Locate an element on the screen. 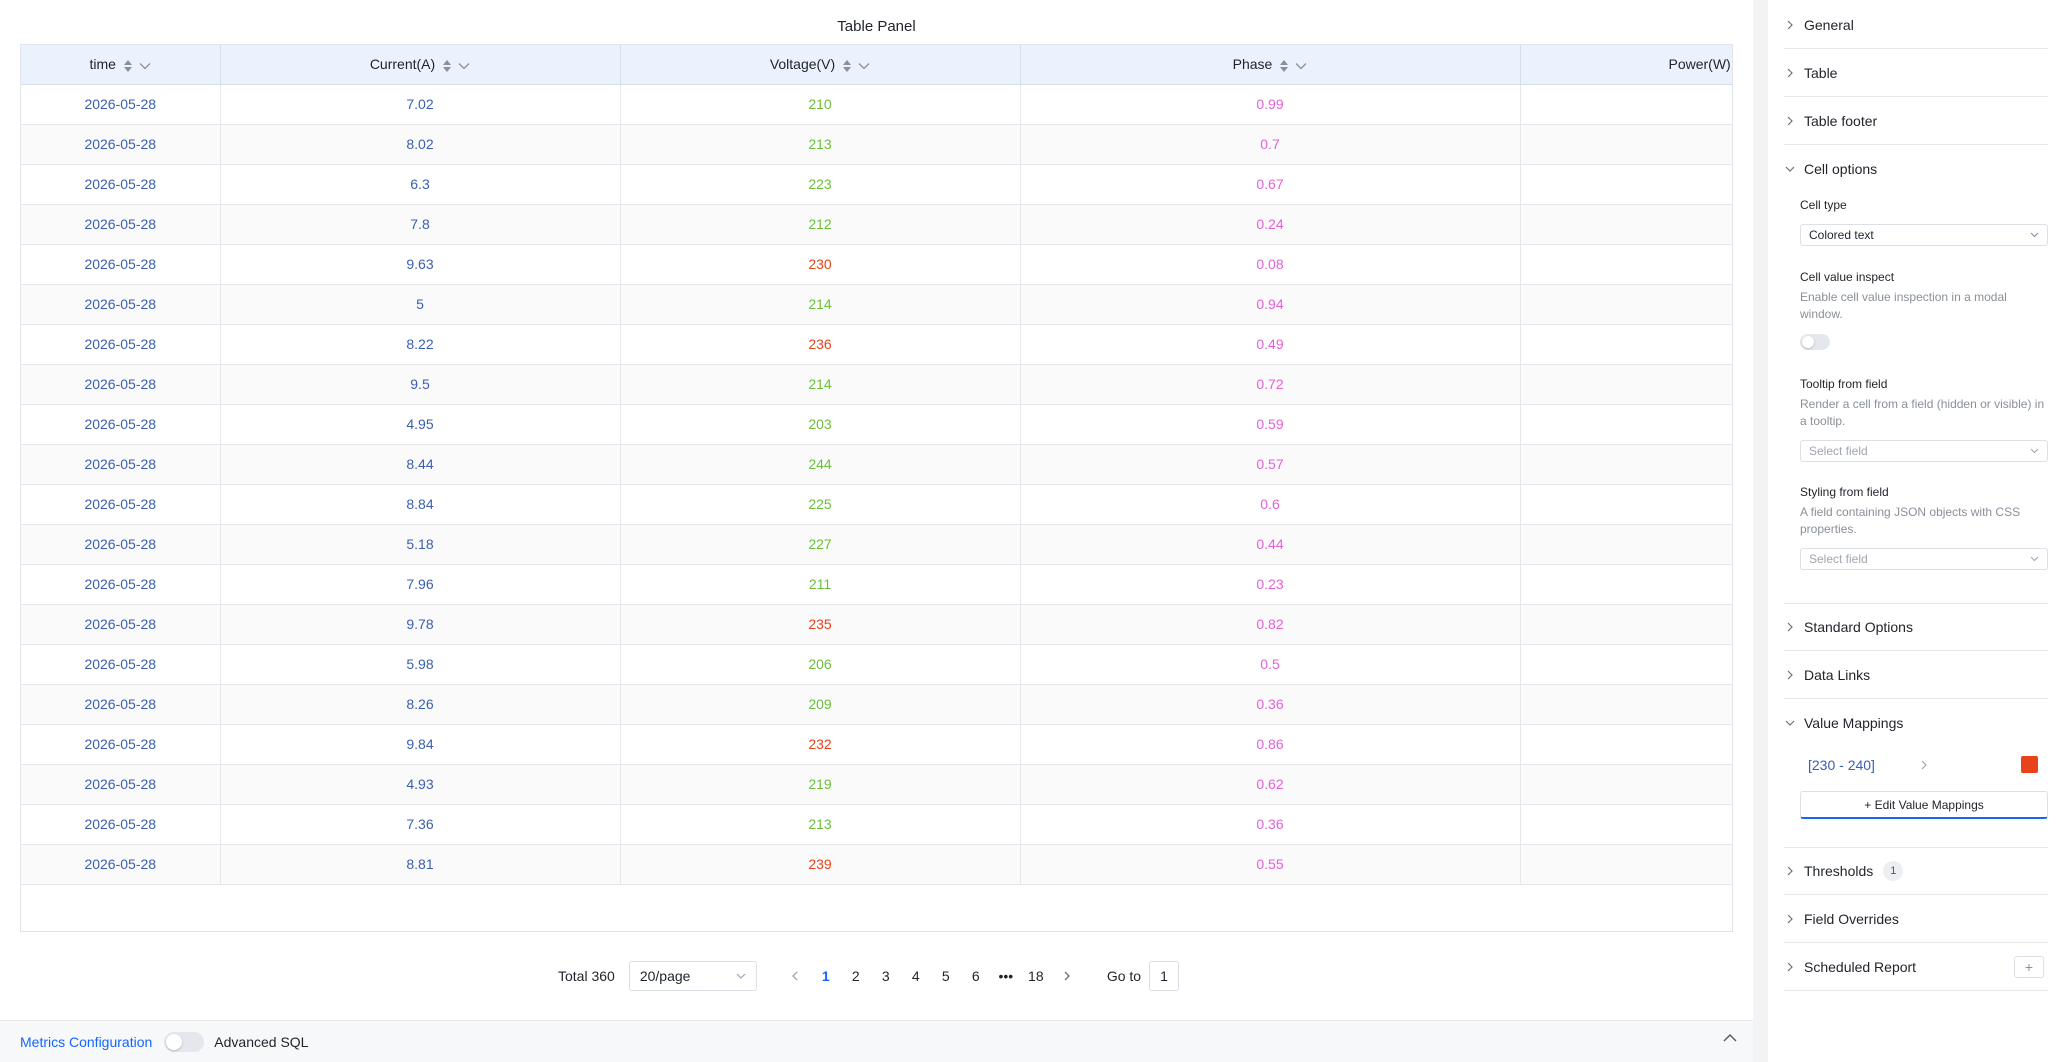 This screenshot has height=1062, width=2068. table-row: 2026-05-287.022100.99100 is located at coordinates (876, 104).